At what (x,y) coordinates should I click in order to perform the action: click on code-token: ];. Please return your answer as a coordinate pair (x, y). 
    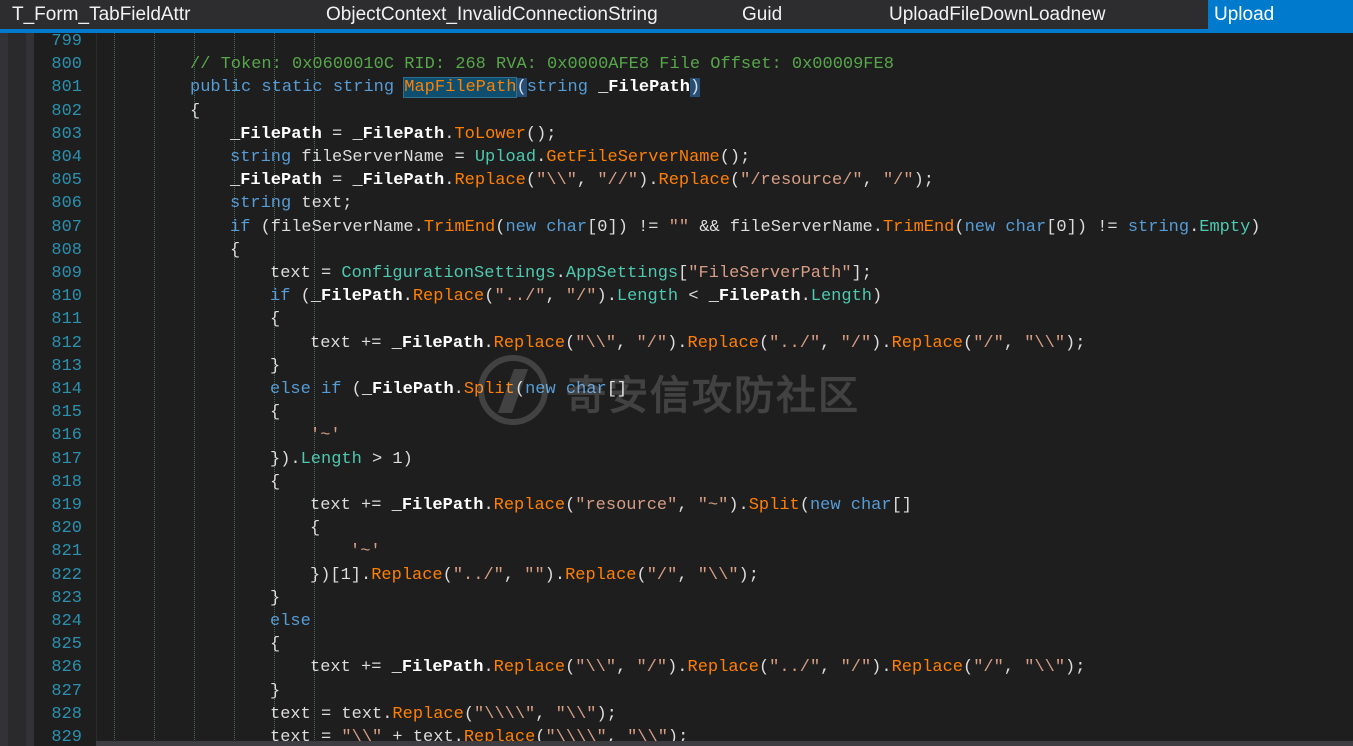
    Looking at the image, I should click on (861, 273).